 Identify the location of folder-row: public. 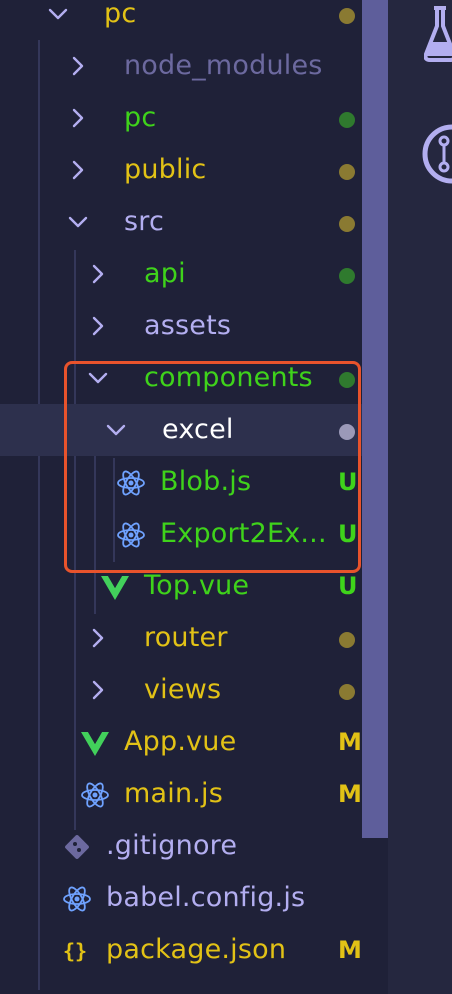
(181, 170).